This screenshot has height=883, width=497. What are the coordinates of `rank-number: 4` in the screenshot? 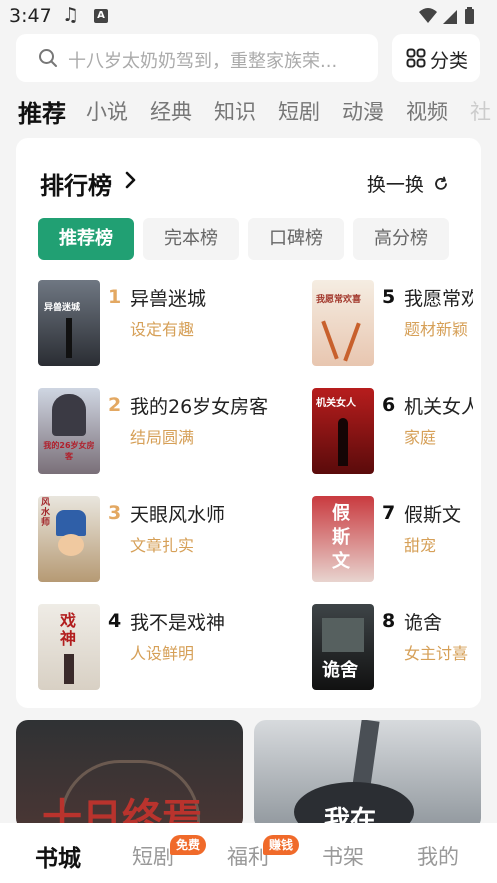 It's located at (115, 621).